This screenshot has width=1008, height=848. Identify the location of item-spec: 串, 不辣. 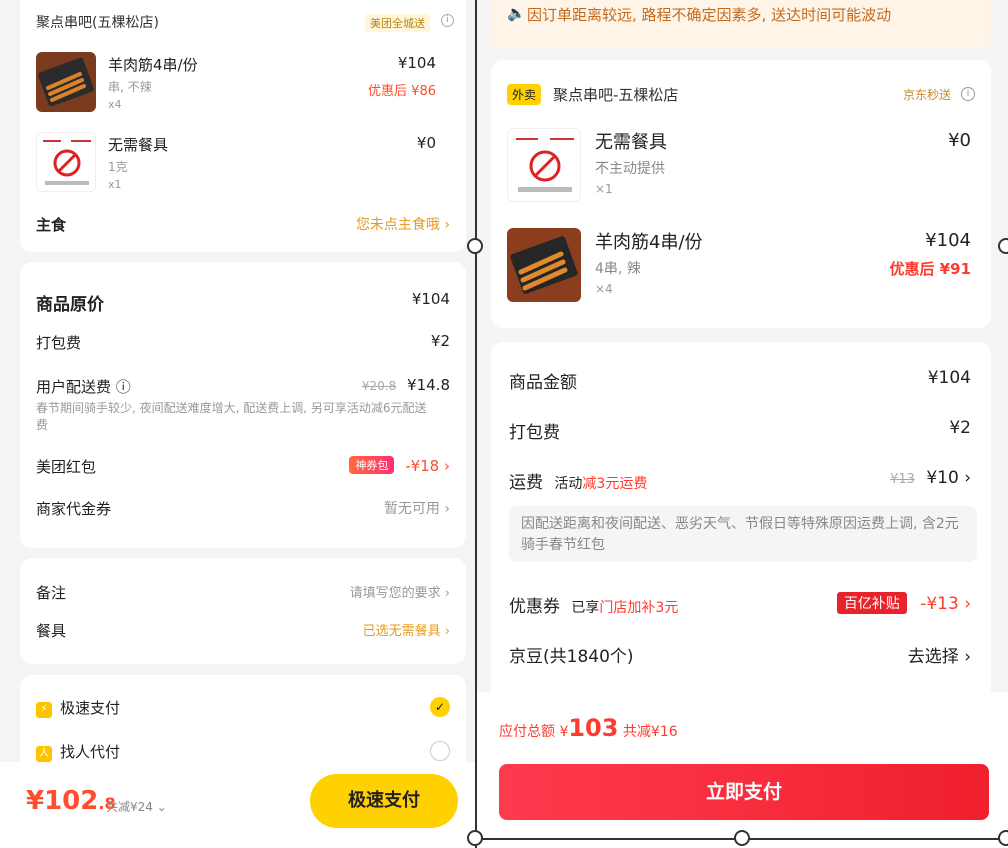
(130, 87).